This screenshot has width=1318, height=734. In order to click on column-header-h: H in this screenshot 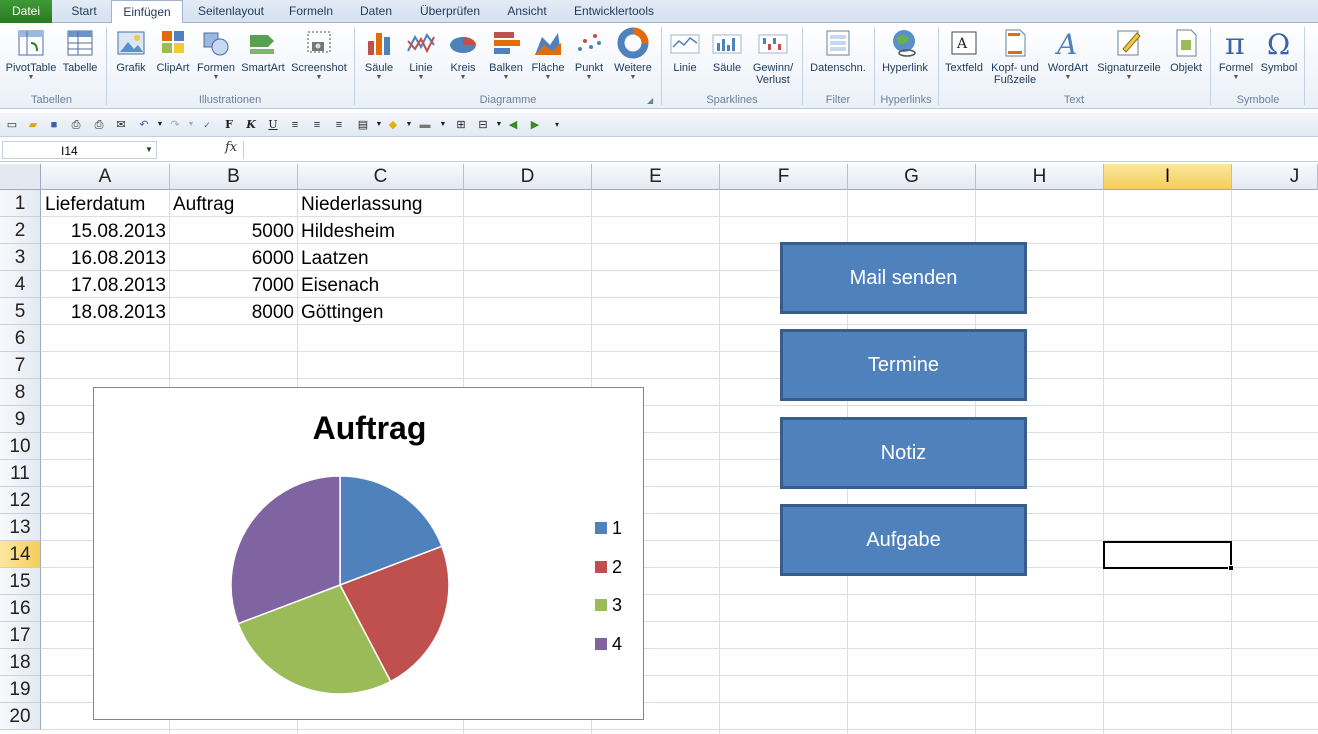, I will do `click(1040, 177)`.